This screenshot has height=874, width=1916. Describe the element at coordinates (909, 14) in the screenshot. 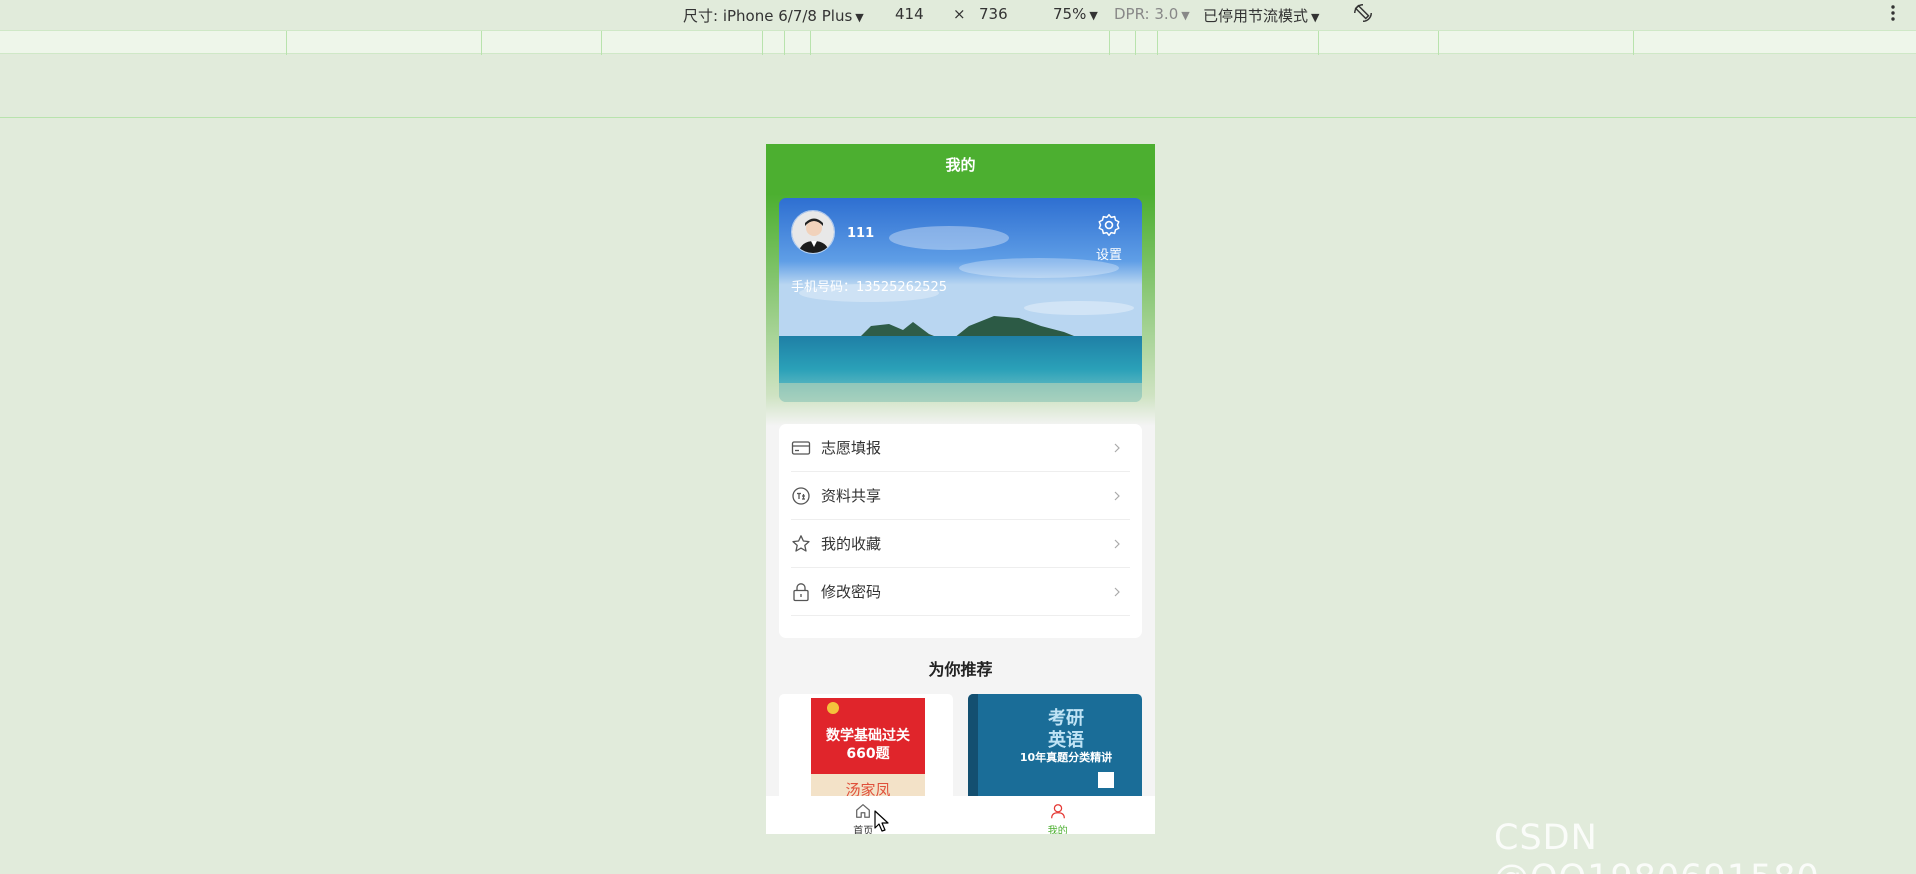

I see `width-input: 414` at that location.